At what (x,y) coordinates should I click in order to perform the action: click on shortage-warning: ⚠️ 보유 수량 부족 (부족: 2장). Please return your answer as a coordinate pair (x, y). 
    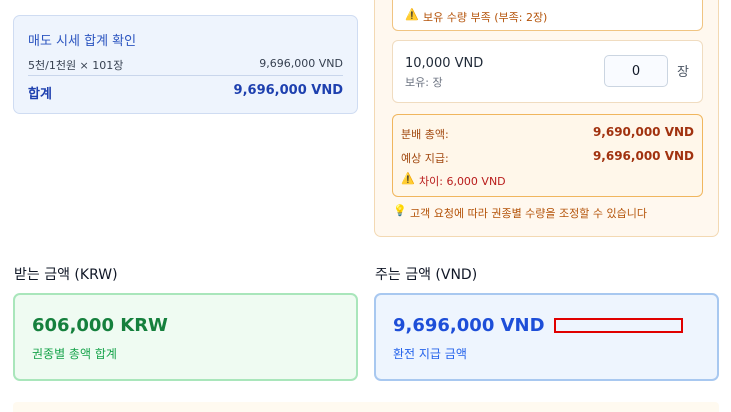
    Looking at the image, I should click on (547, 15).